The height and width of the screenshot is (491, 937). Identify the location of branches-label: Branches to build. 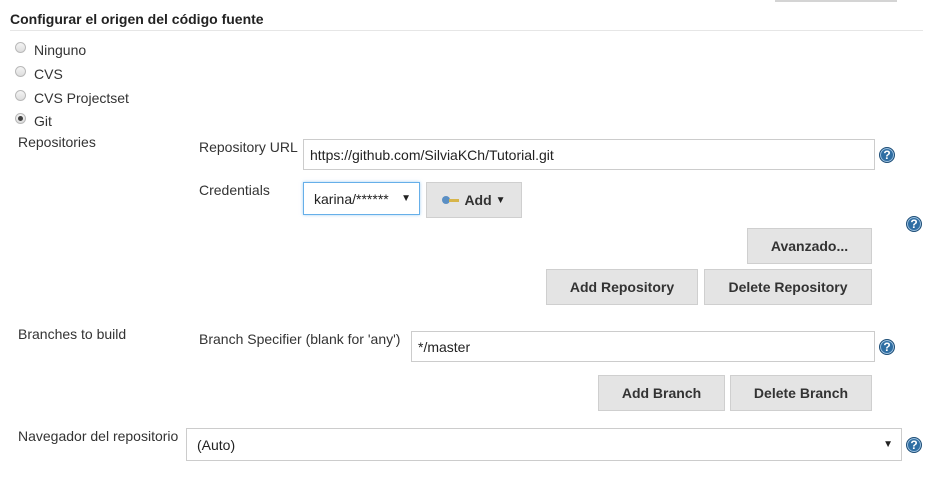
(72, 334).